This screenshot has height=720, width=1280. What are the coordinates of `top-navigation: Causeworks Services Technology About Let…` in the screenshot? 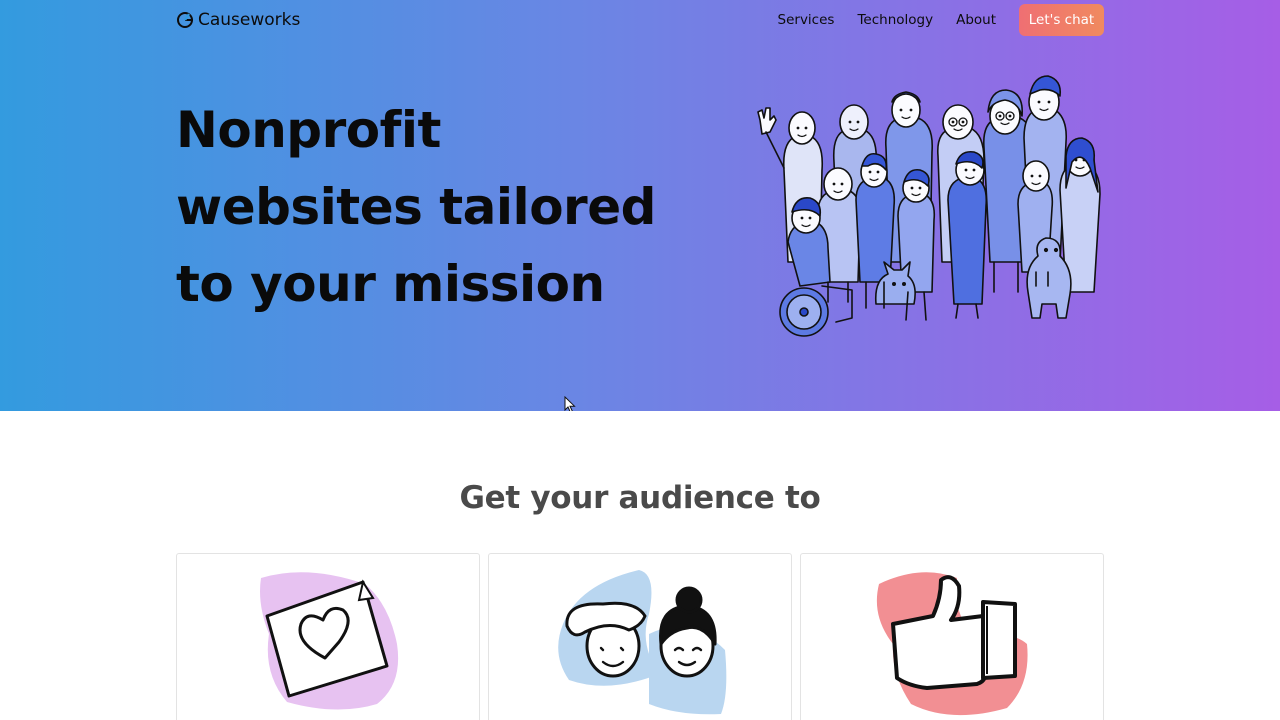 It's located at (640, 20).